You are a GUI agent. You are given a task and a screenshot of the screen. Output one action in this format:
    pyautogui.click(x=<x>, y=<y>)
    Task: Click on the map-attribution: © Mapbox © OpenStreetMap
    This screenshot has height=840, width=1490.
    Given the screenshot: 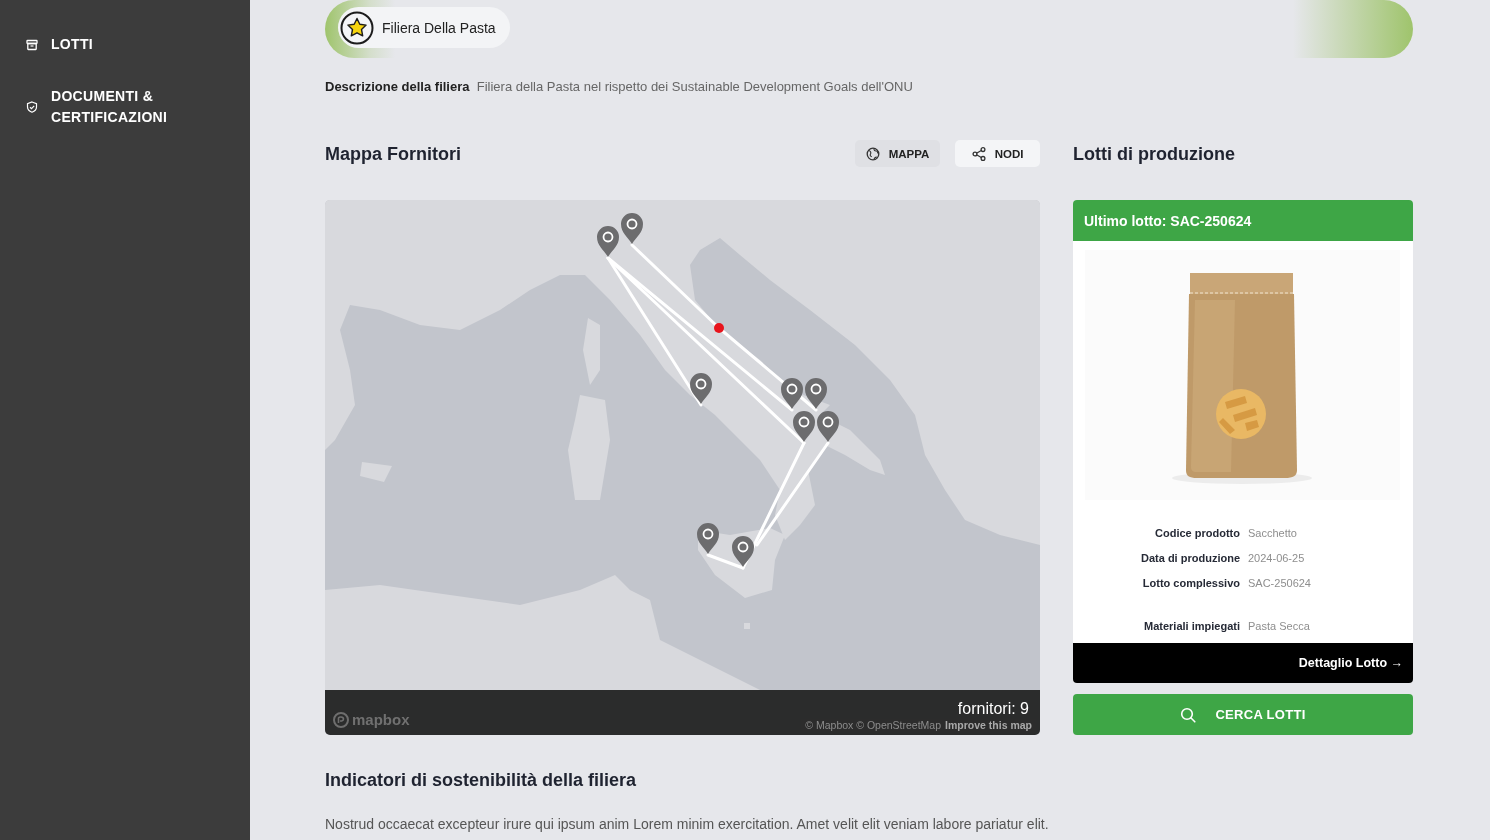 What is the action you would take?
    pyautogui.click(x=873, y=725)
    